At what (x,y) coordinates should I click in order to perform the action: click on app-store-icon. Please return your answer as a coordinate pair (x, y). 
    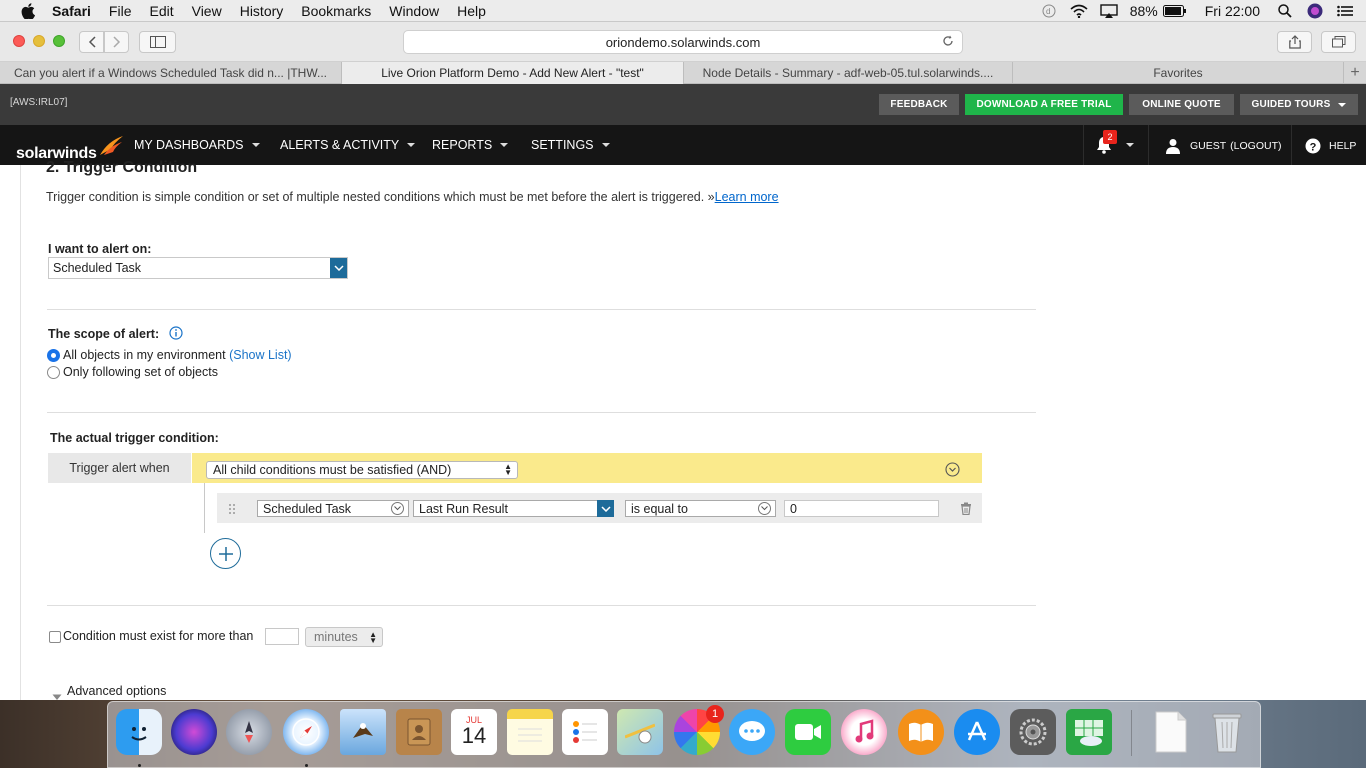
    Looking at the image, I should click on (977, 732).